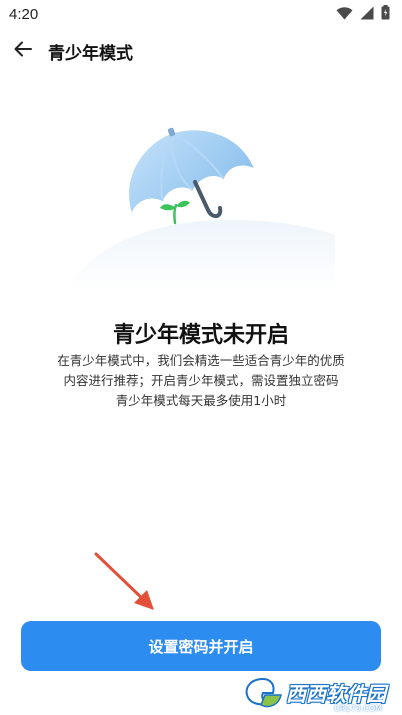  I want to click on annotation-arrow, so click(125, 583).